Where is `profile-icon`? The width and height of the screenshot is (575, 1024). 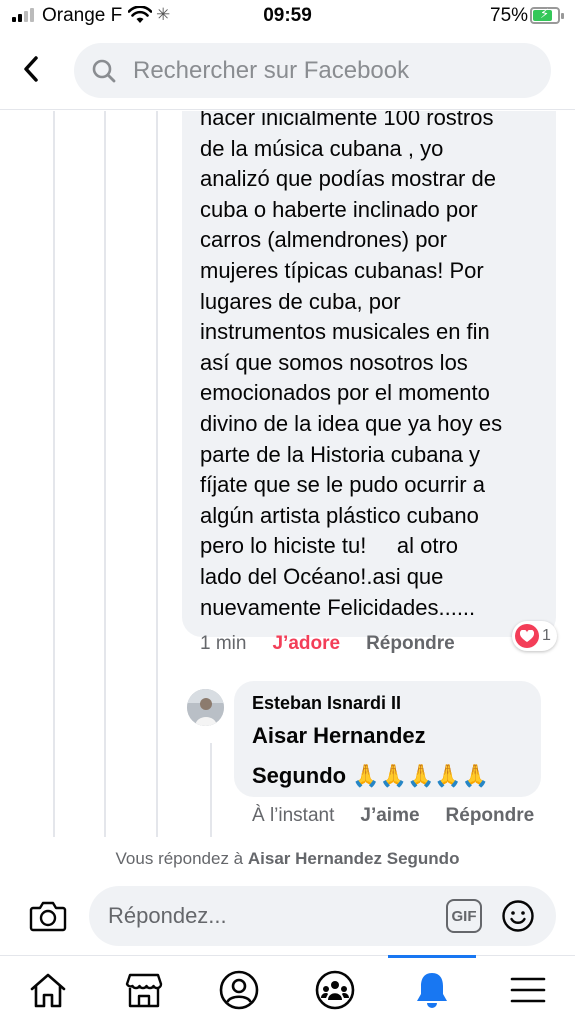 profile-icon is located at coordinates (239, 990).